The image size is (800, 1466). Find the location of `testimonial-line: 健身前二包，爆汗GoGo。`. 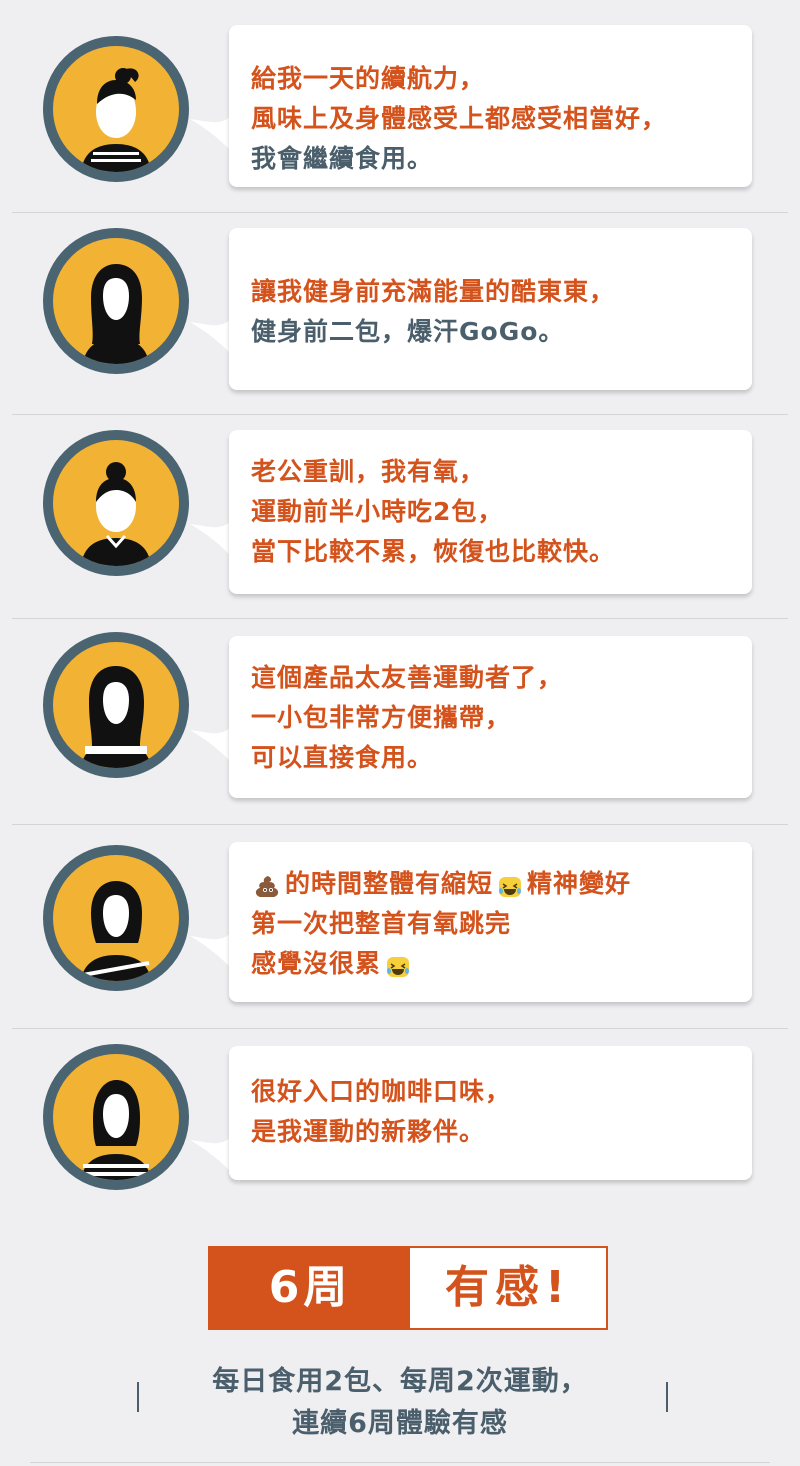

testimonial-line: 健身前二包，爆汗GoGo。 is located at coordinates (408, 331).